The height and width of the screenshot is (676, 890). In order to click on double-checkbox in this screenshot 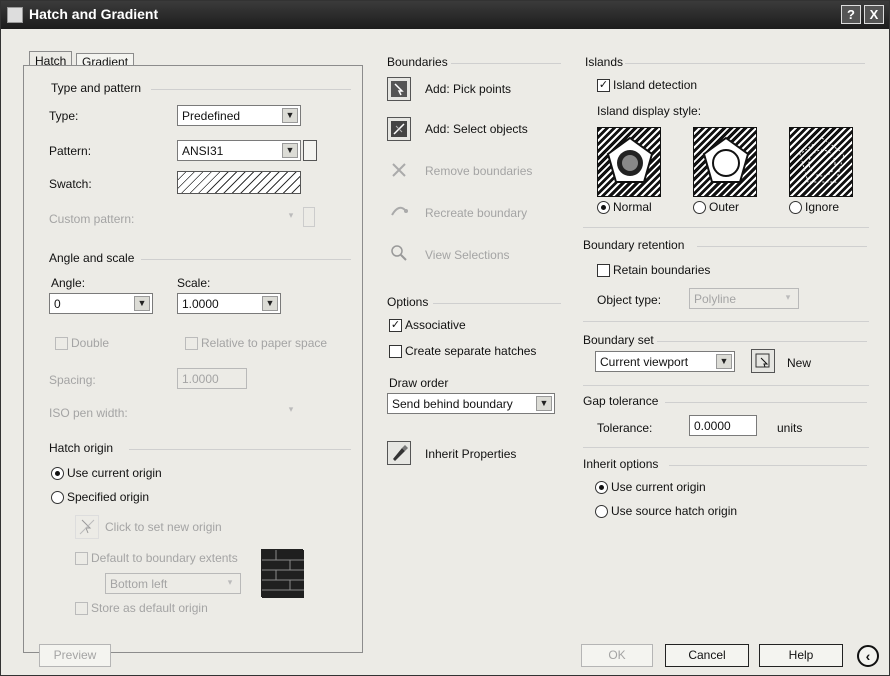, I will do `click(61, 343)`.